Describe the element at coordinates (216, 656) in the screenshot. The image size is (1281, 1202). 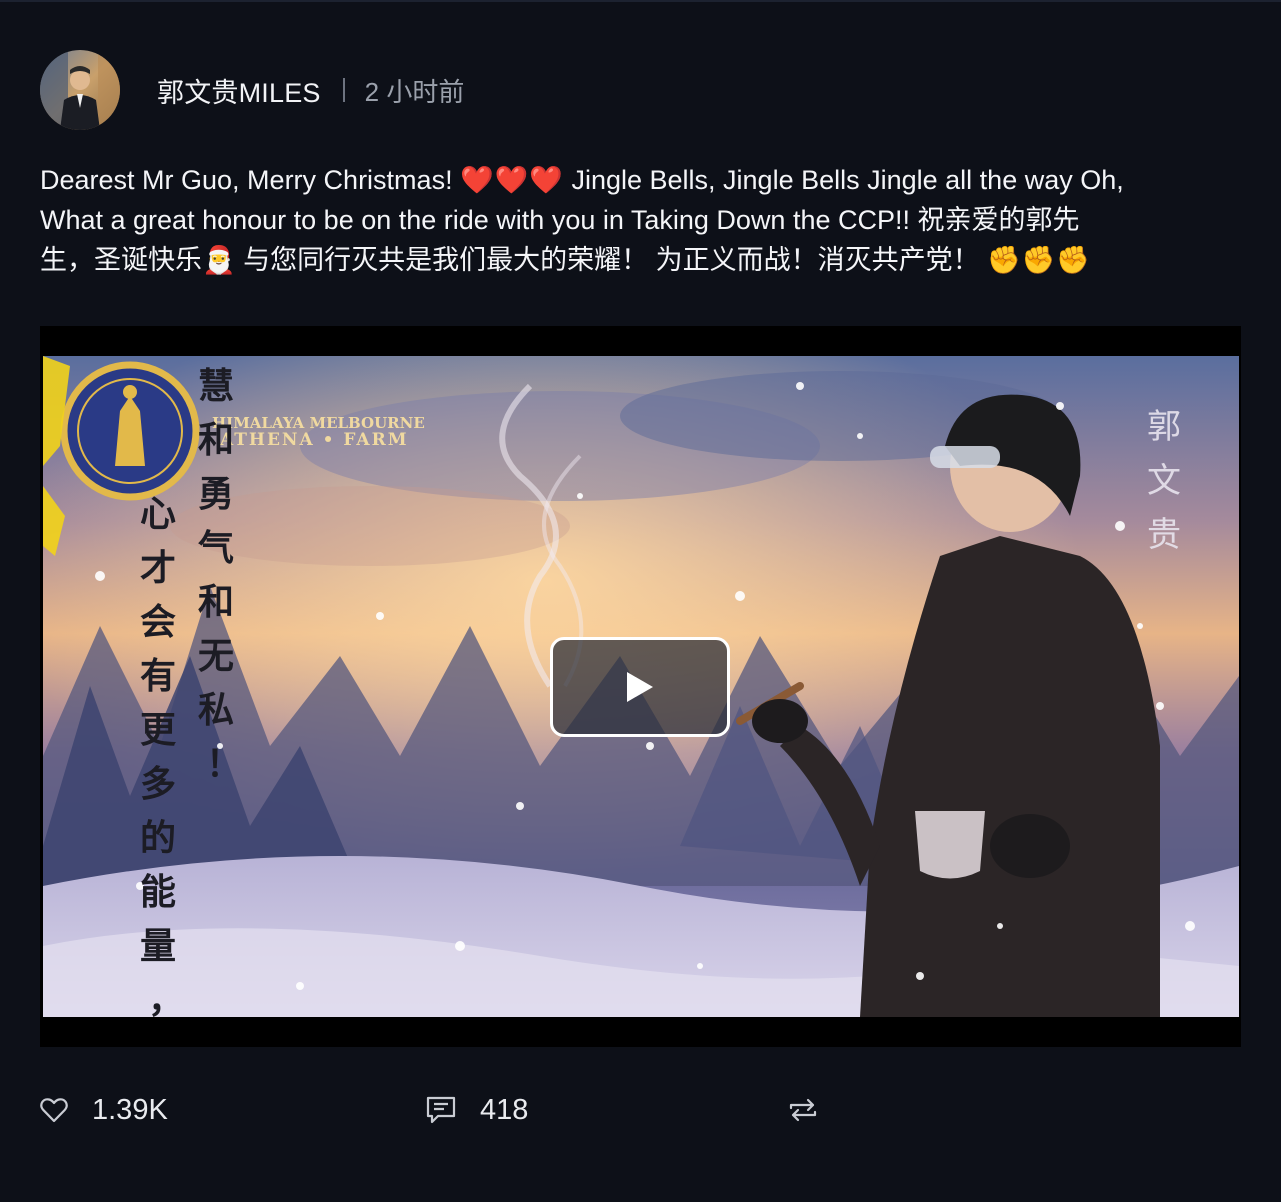
I see `calligraphy-char: 无` at that location.